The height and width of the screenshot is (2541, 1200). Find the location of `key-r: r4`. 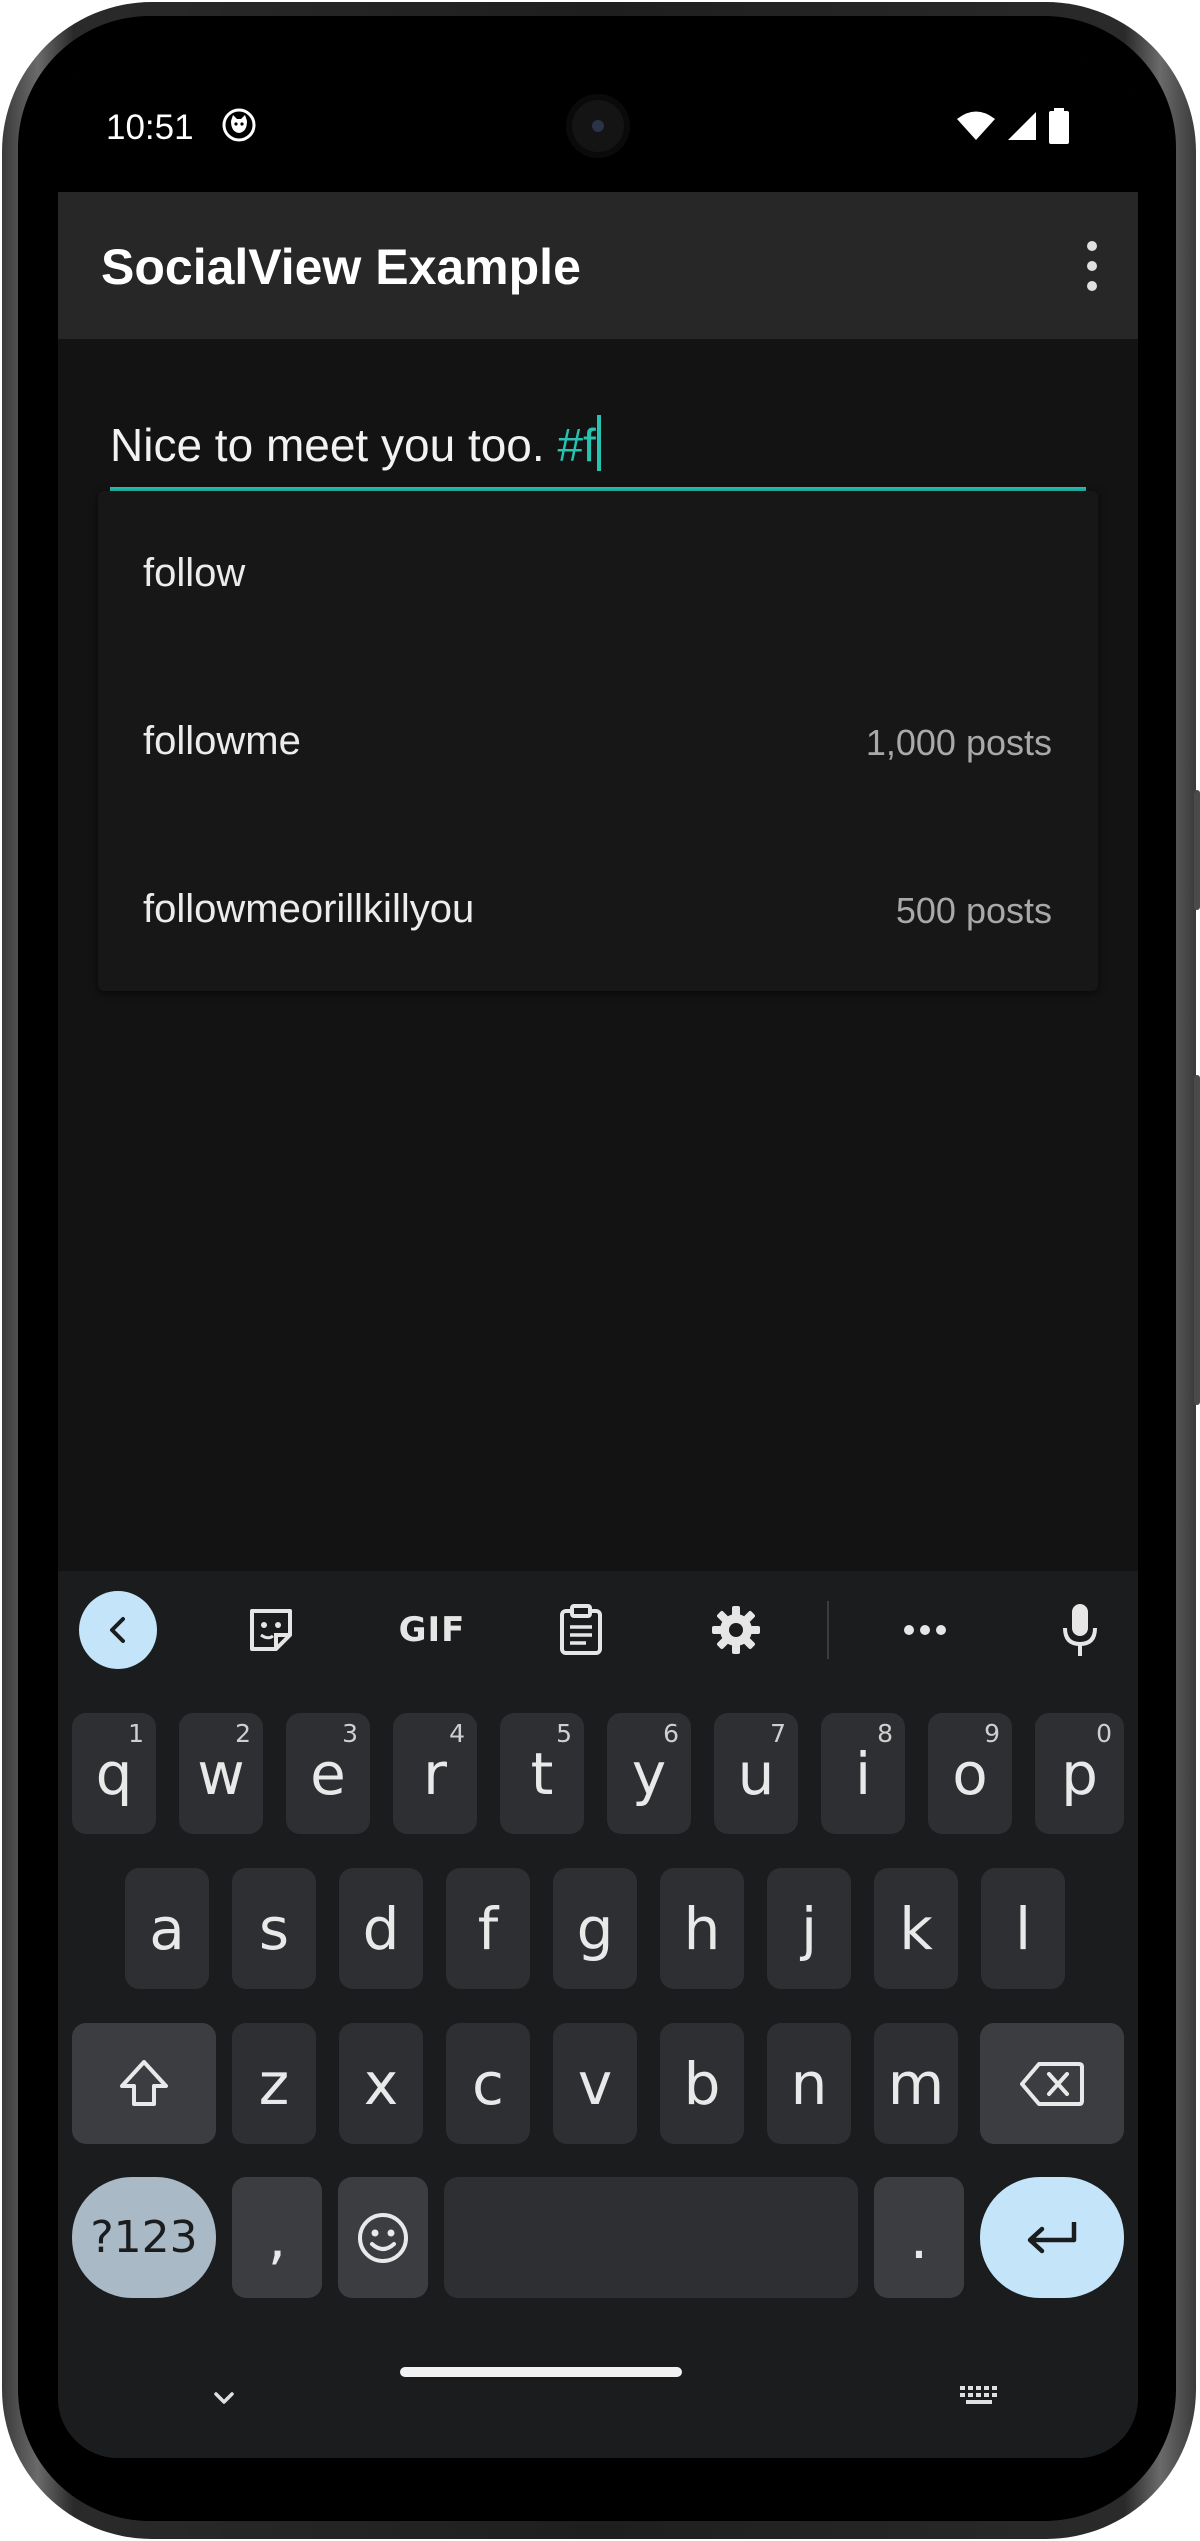

key-r: r4 is located at coordinates (435, 1773).